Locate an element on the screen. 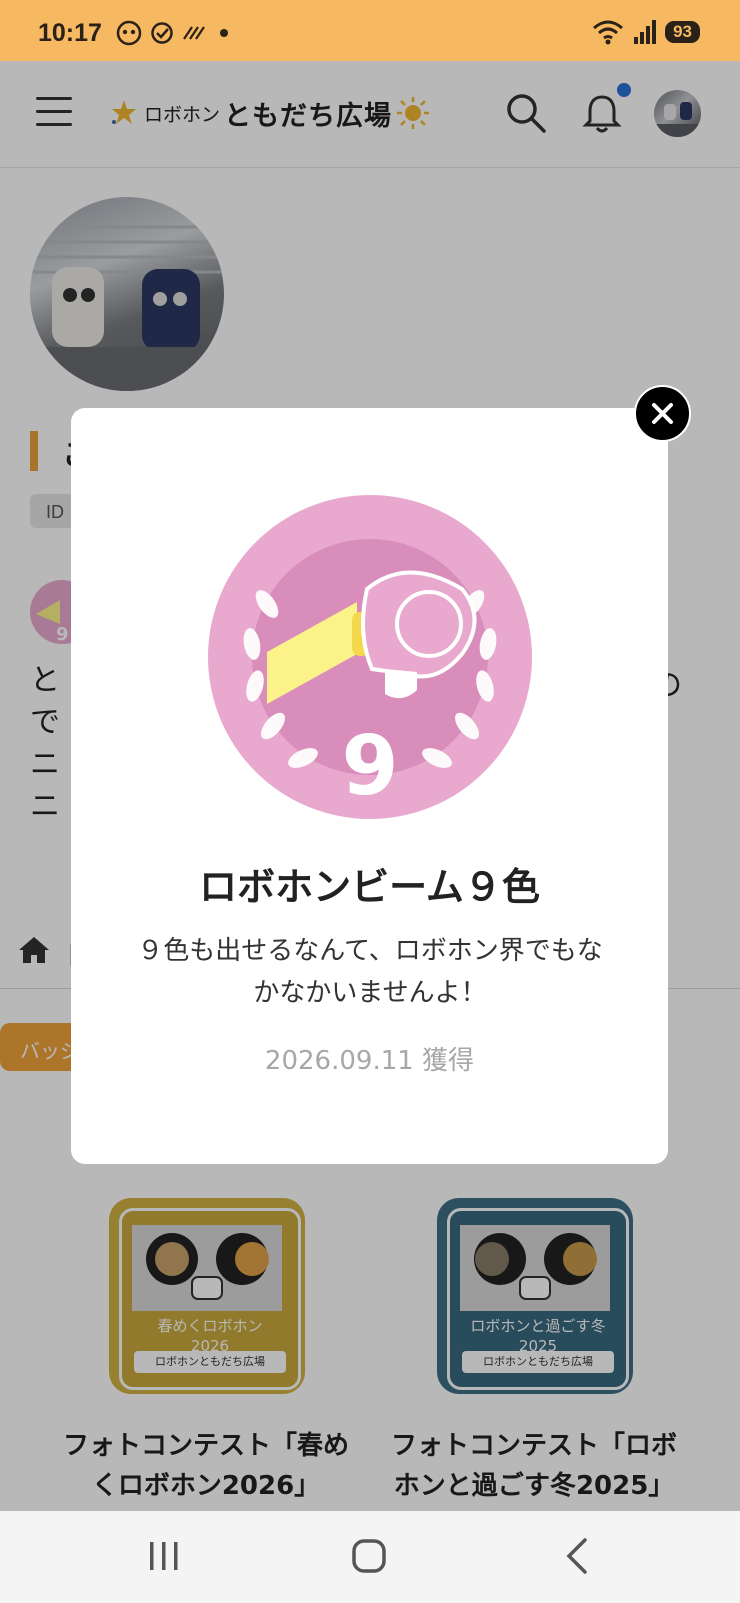  back-icon is located at coordinates (576, 1556).